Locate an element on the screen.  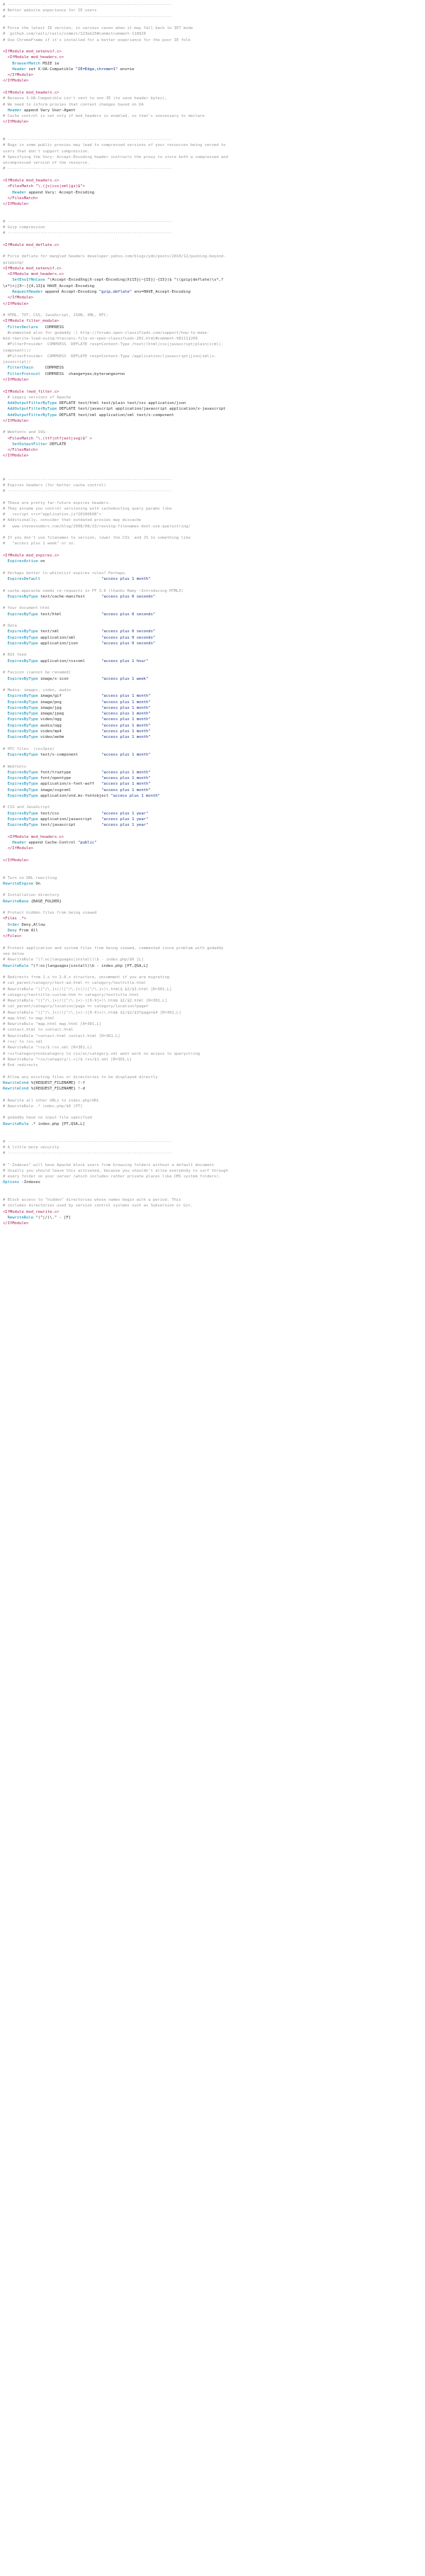
code-line: </Files> is located at coordinates (214, 937).